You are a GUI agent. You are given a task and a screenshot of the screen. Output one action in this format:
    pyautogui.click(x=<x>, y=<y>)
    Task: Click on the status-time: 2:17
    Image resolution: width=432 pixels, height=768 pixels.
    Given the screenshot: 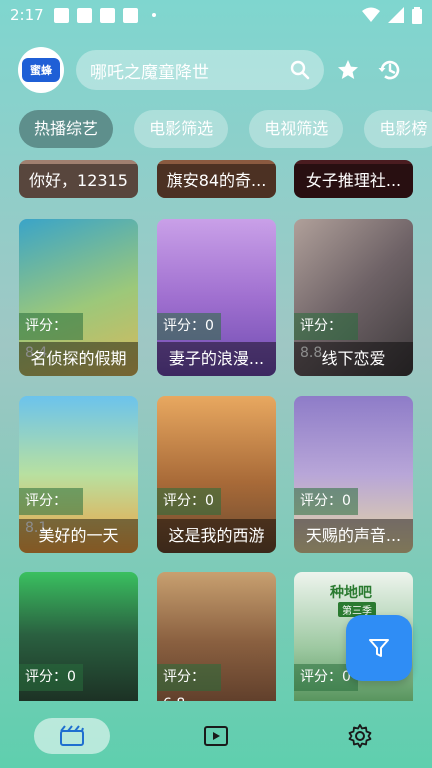 What is the action you would take?
    pyautogui.click(x=27, y=15)
    